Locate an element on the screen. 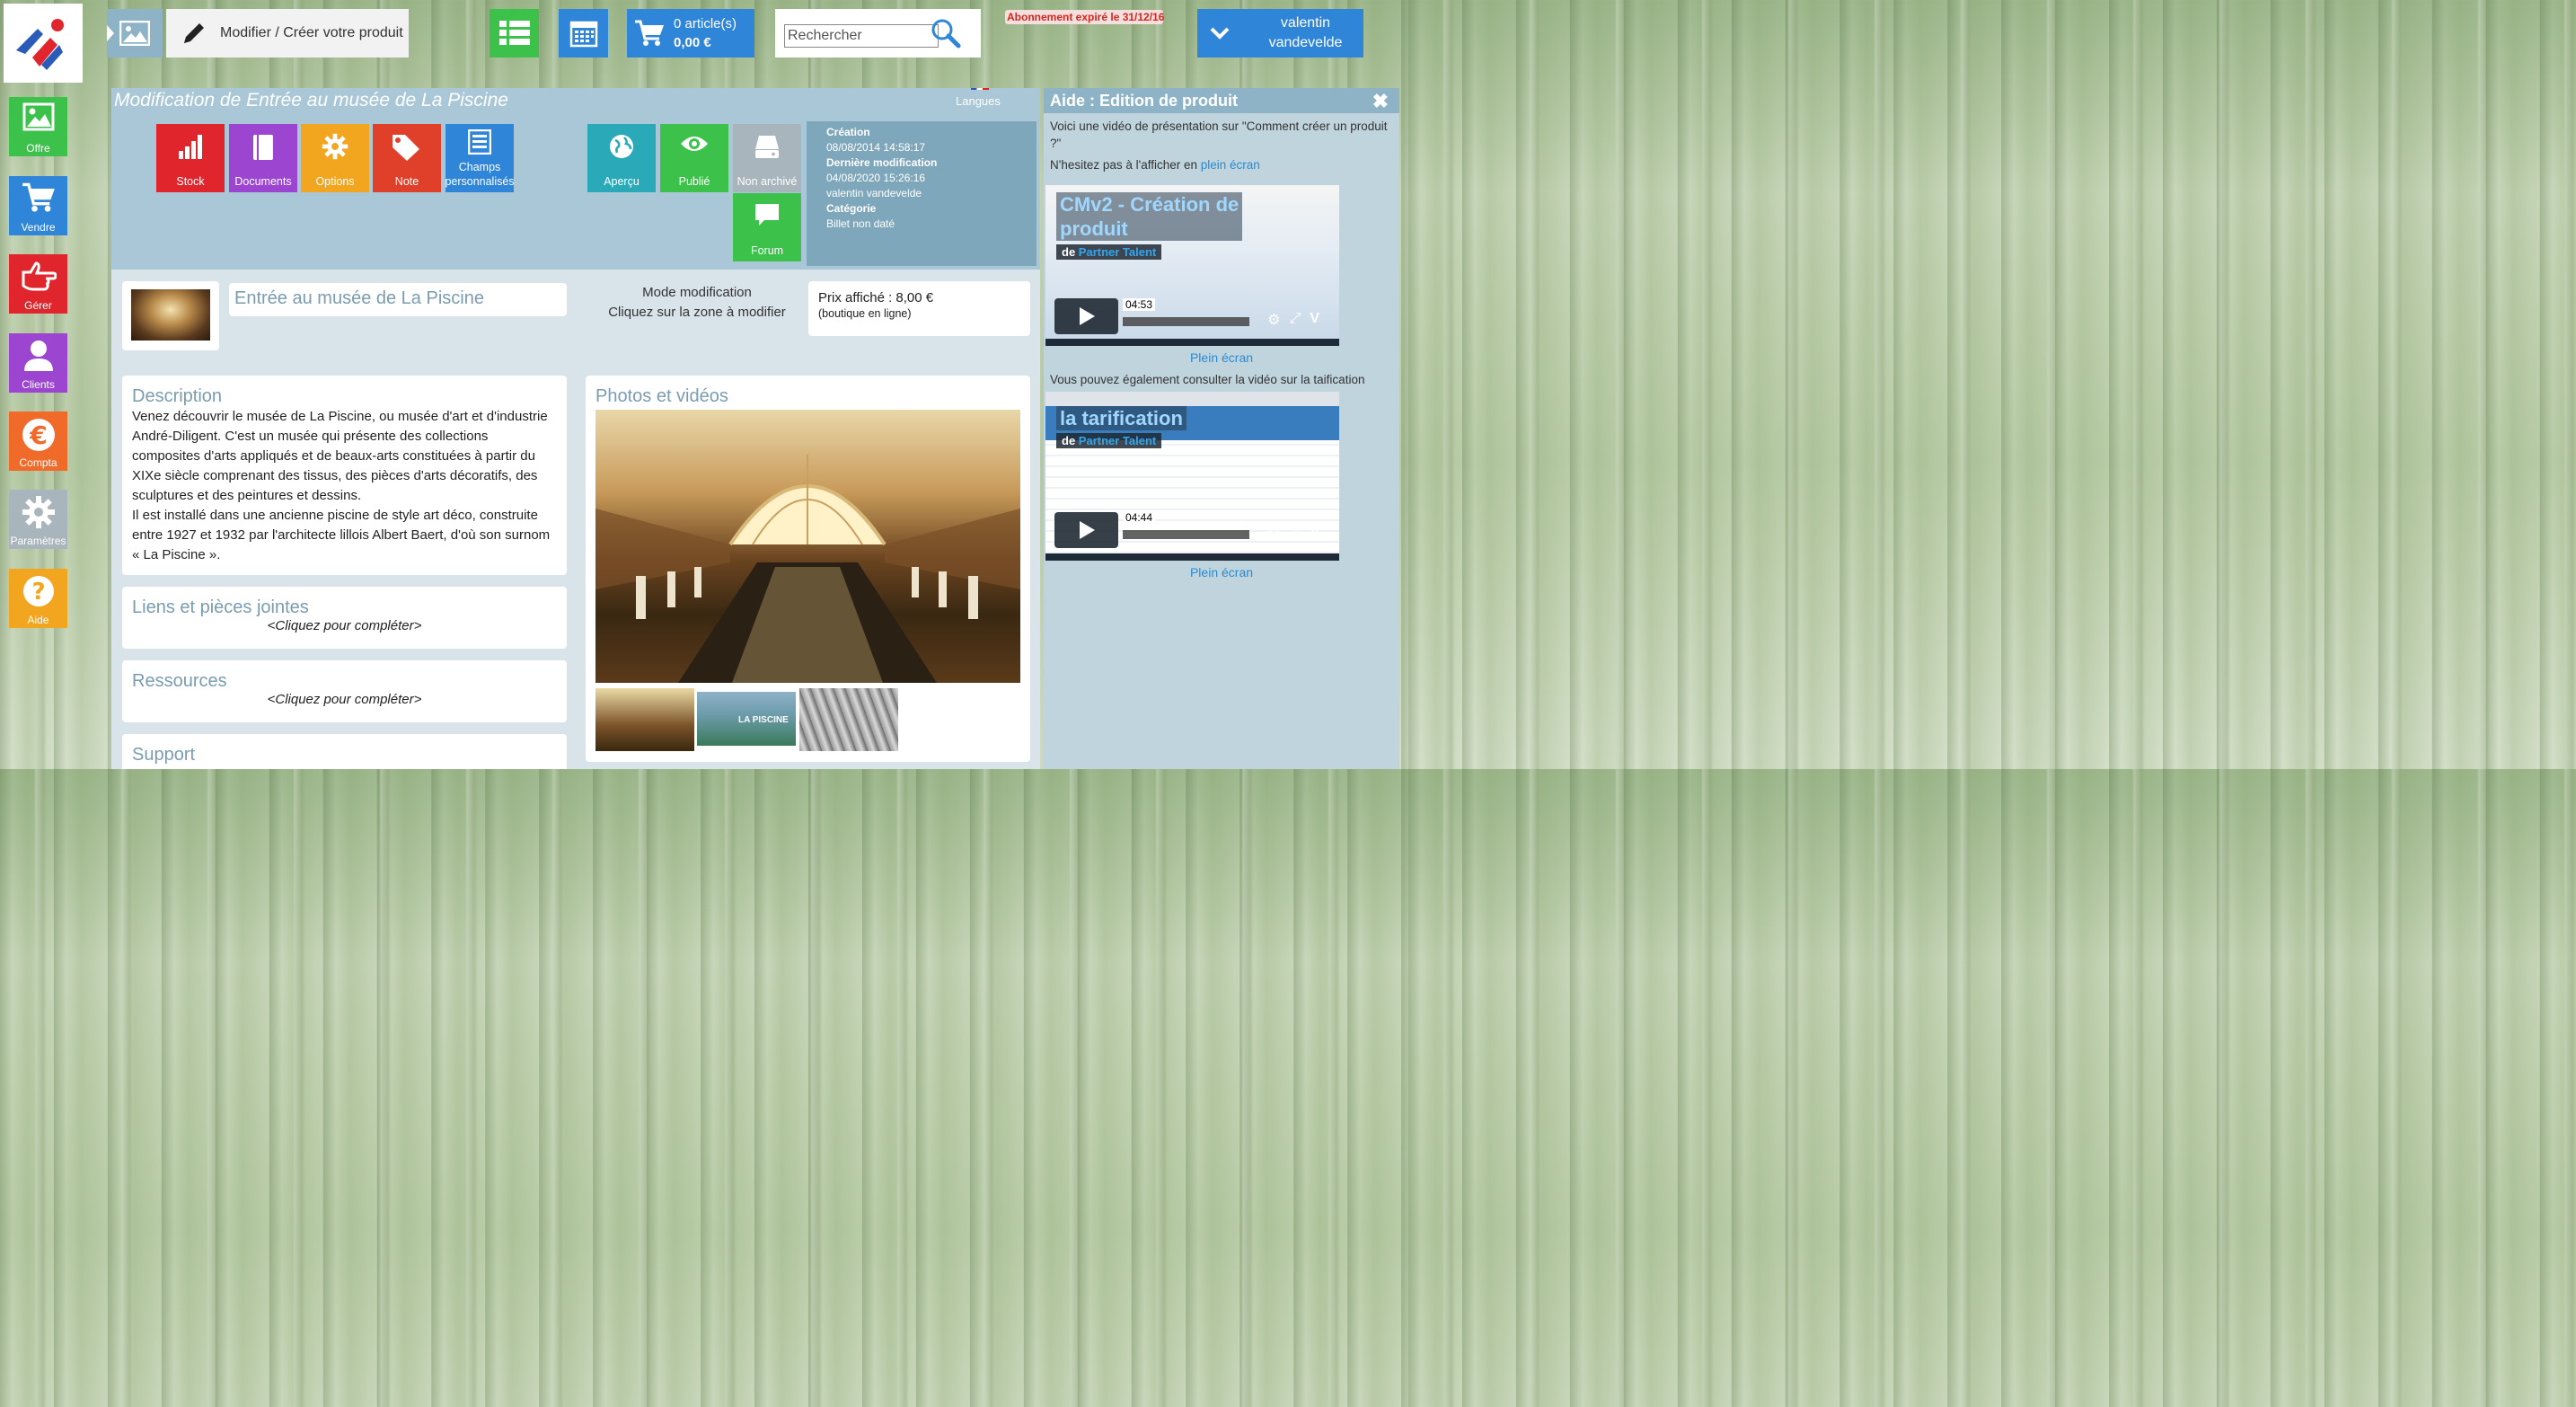 The height and width of the screenshot is (1407, 2576). fullscreen-link-1: Plein écran is located at coordinates (1221, 357).